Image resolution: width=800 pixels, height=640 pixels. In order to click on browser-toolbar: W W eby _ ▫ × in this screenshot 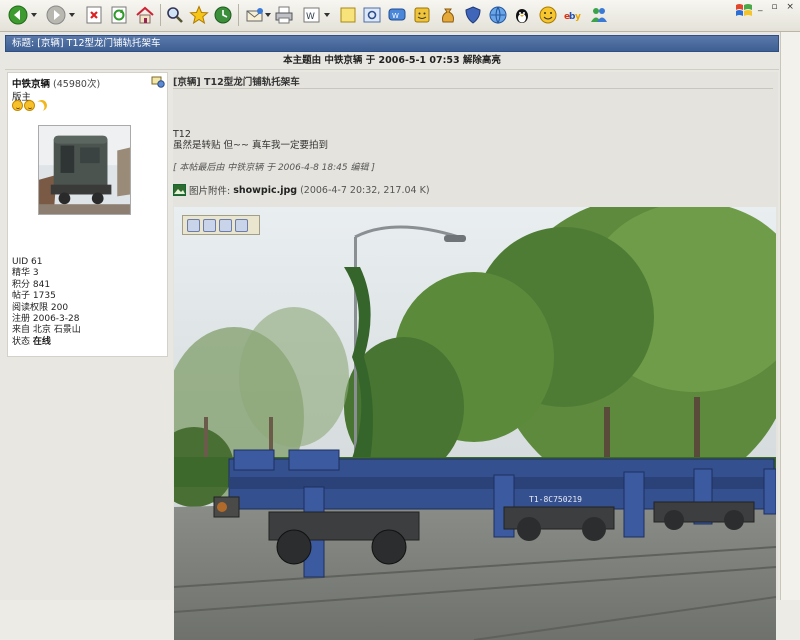, I will do `click(400, 16)`.